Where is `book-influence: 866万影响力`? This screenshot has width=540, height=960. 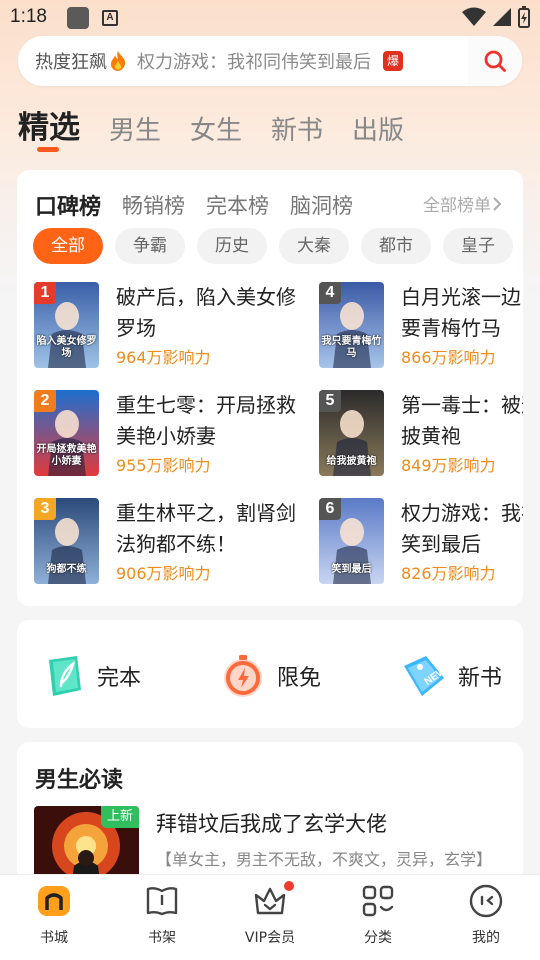 book-influence: 866万影响力 is located at coordinates (448, 357).